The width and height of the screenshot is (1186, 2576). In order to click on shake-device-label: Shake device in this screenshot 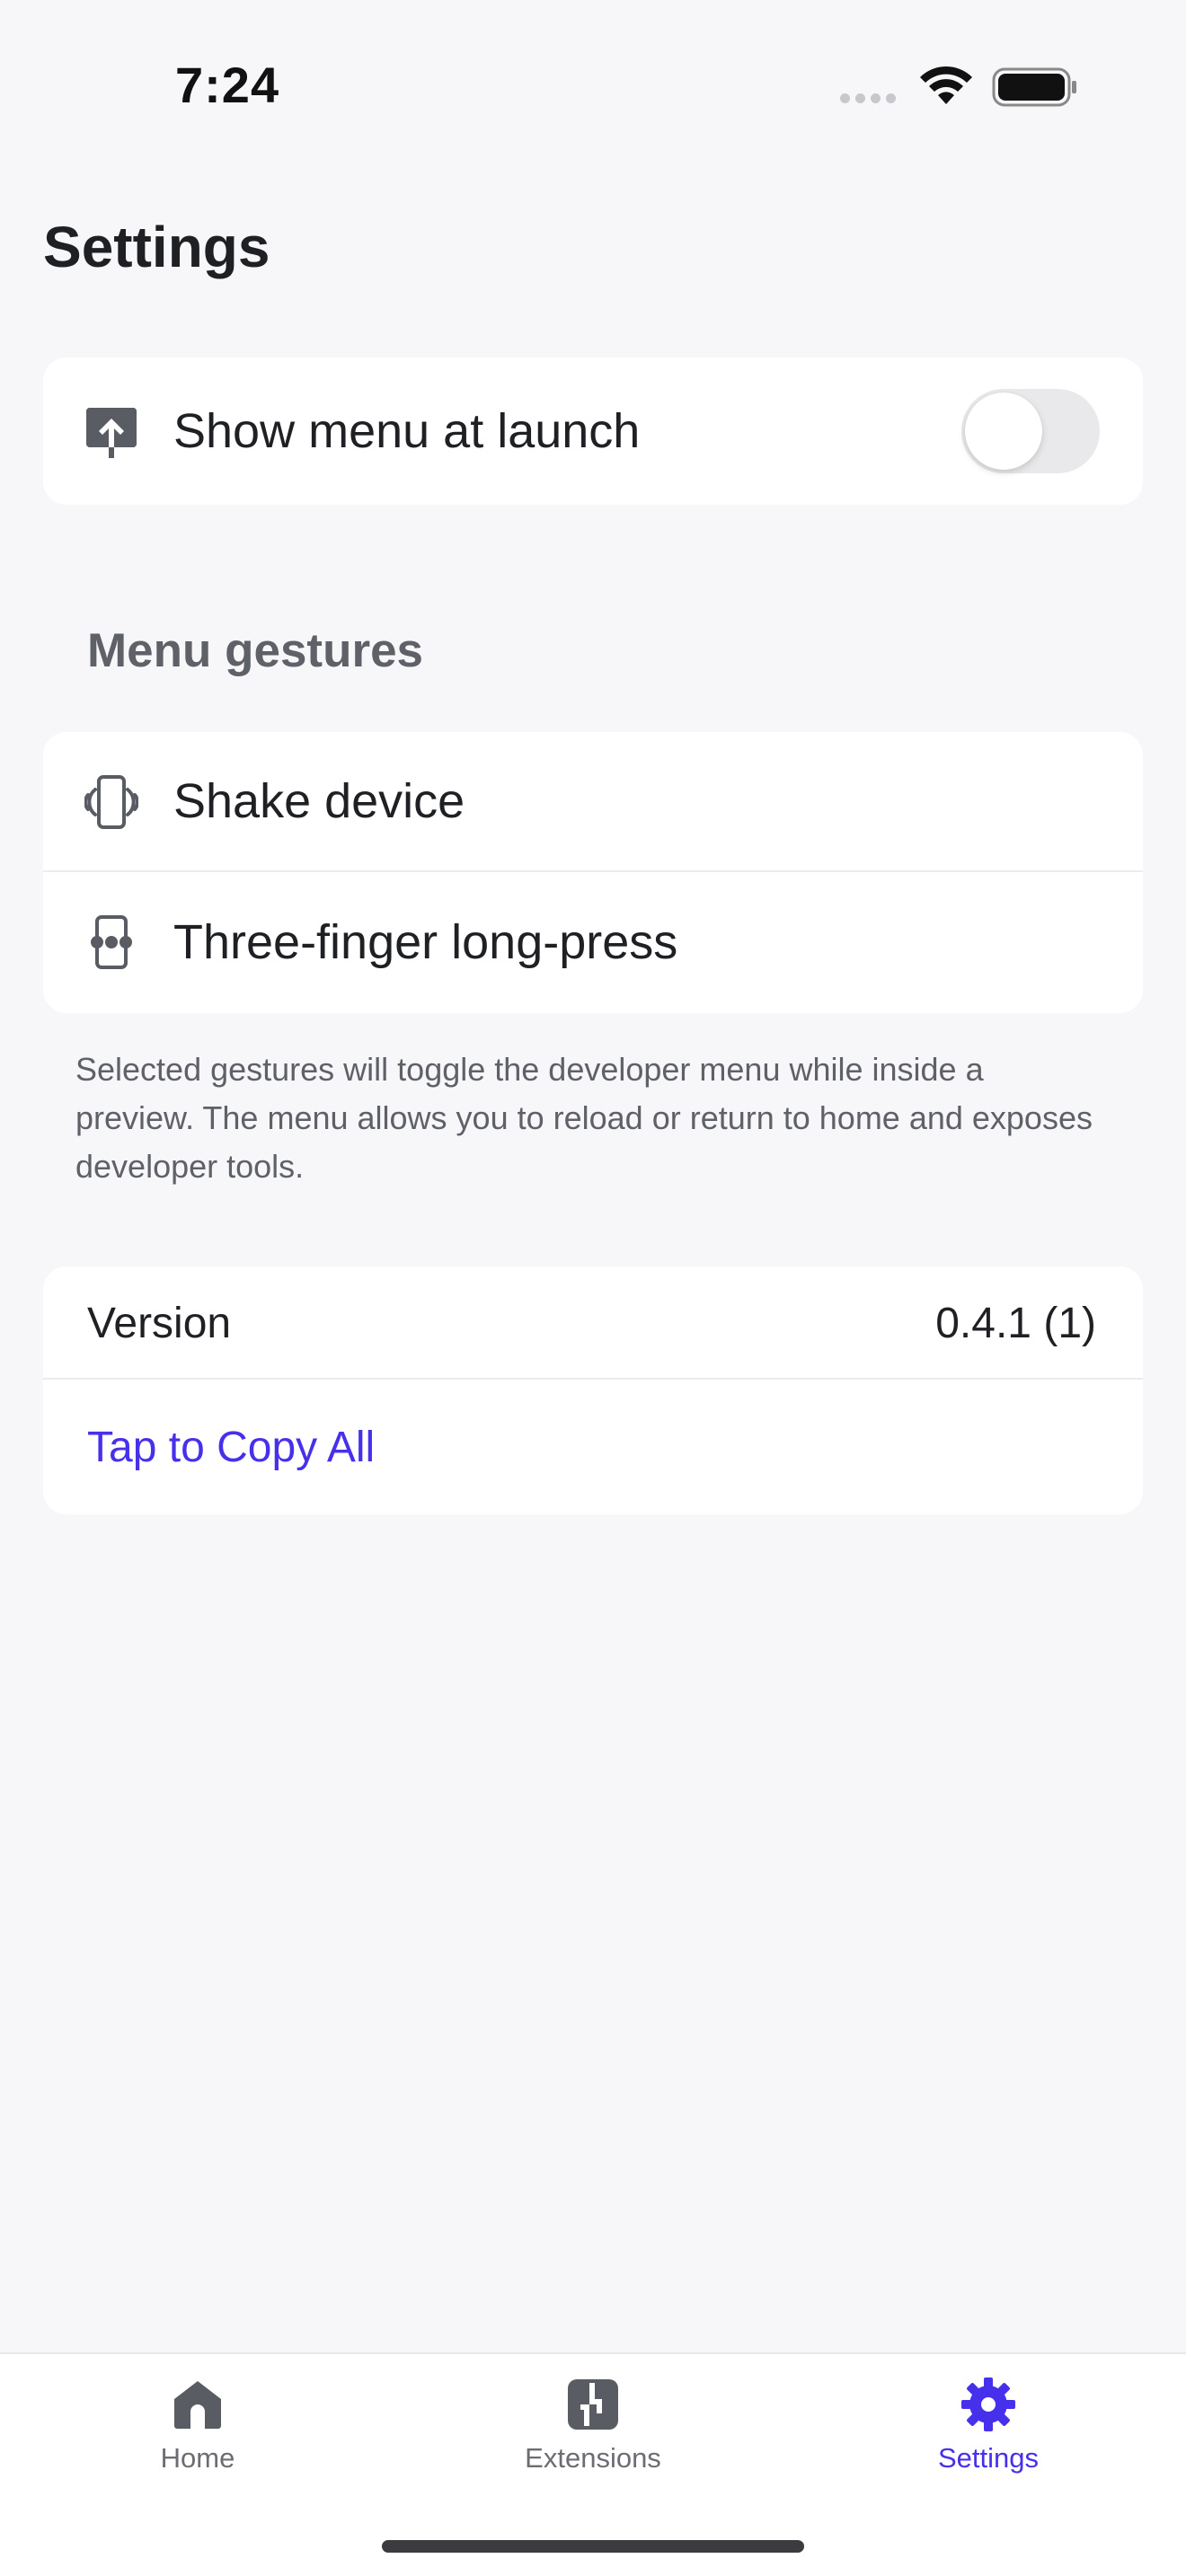, I will do `click(319, 801)`.